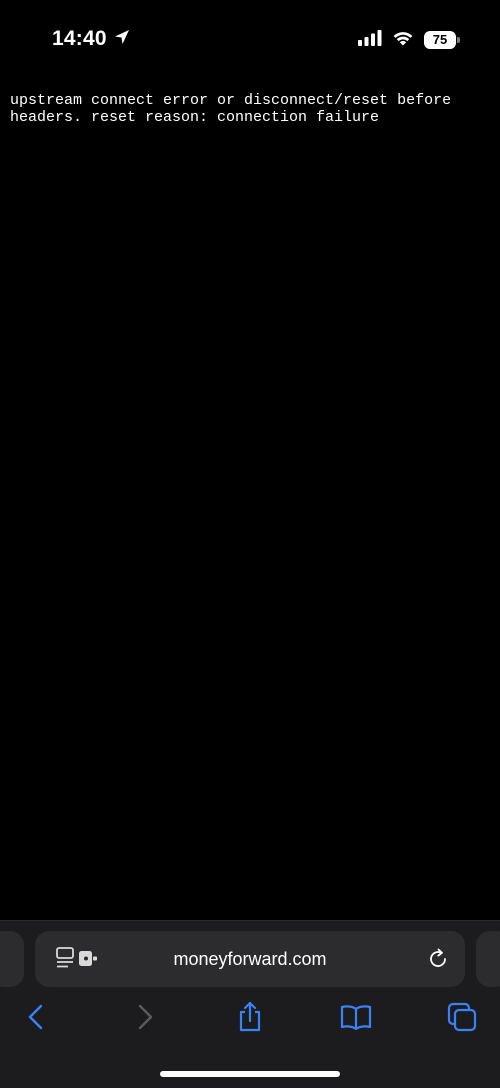 The image size is (500, 1088). I want to click on safari-toolbar, so click(250, 1022).